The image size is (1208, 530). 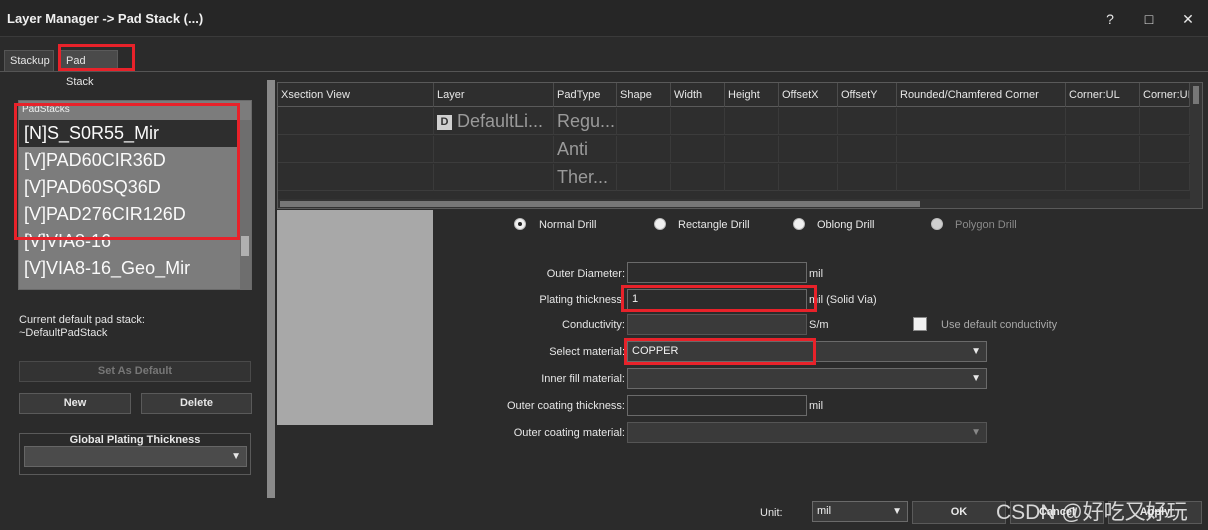 What do you see at coordinates (583, 379) in the screenshot?
I see `inner-fill-material-label: Inner fill material:` at bounding box center [583, 379].